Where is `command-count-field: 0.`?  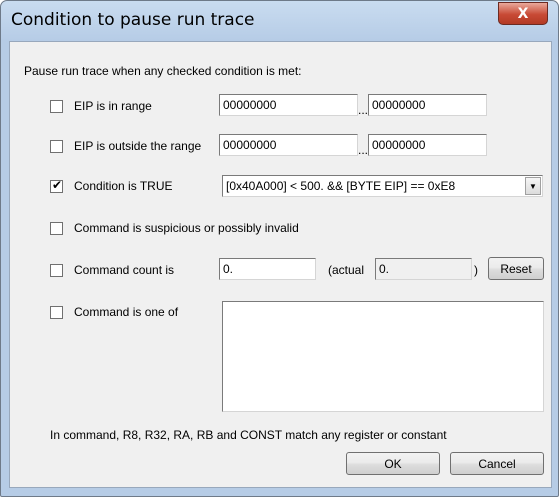
command-count-field: 0. is located at coordinates (267, 269).